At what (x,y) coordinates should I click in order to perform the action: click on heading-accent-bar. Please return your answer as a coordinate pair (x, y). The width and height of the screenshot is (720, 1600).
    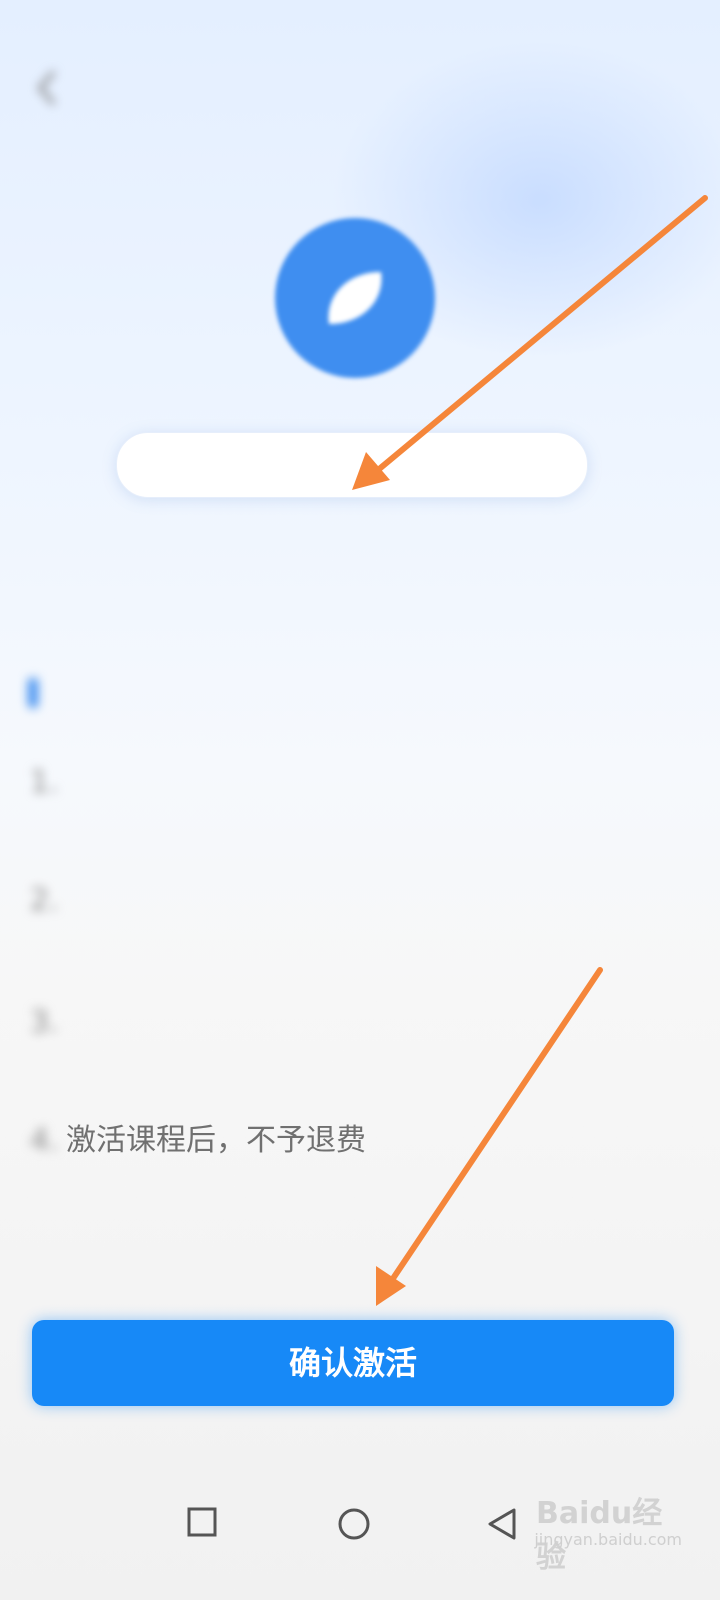
    Looking at the image, I should click on (33, 693).